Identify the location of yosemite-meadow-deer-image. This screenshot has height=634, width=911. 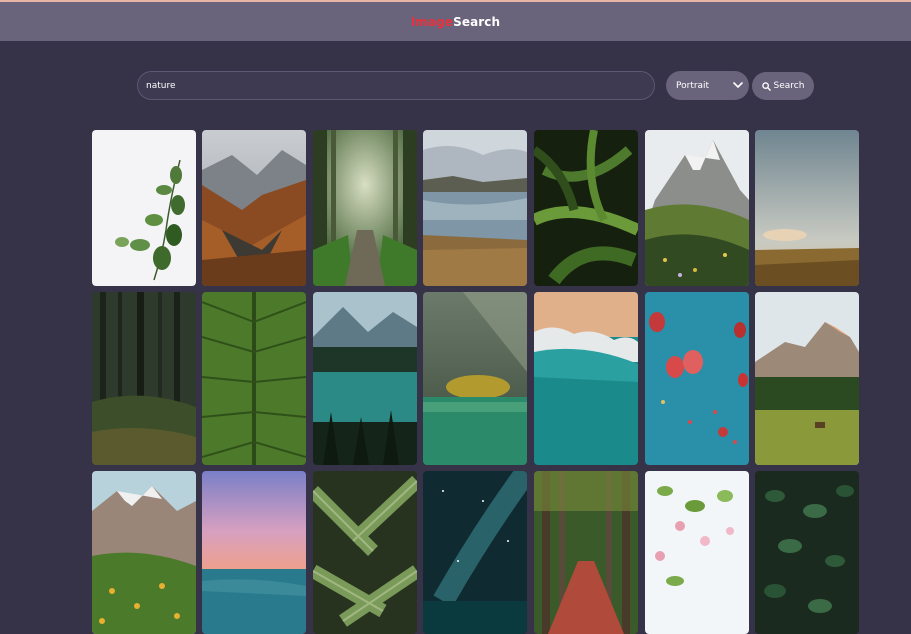
(807, 378).